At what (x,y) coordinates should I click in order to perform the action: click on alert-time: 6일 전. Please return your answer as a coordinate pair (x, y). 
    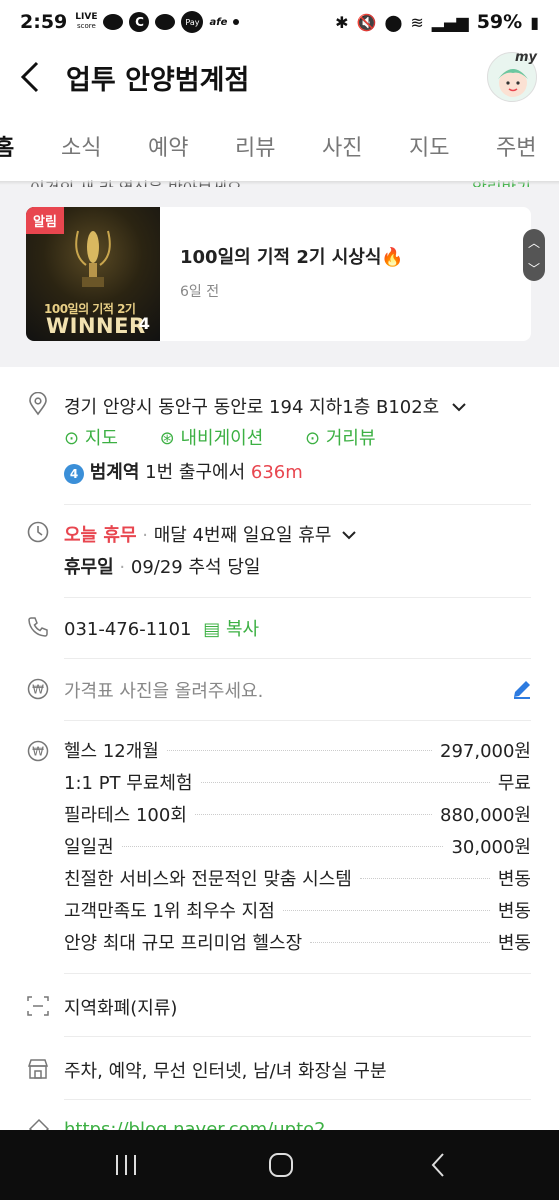
    Looking at the image, I should click on (200, 292).